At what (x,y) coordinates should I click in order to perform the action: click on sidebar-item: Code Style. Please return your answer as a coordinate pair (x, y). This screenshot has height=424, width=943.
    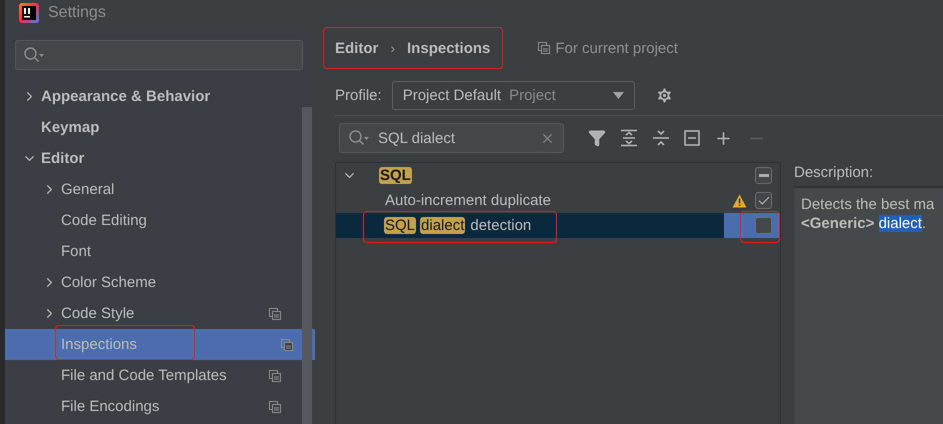
    Looking at the image, I should click on (154, 313).